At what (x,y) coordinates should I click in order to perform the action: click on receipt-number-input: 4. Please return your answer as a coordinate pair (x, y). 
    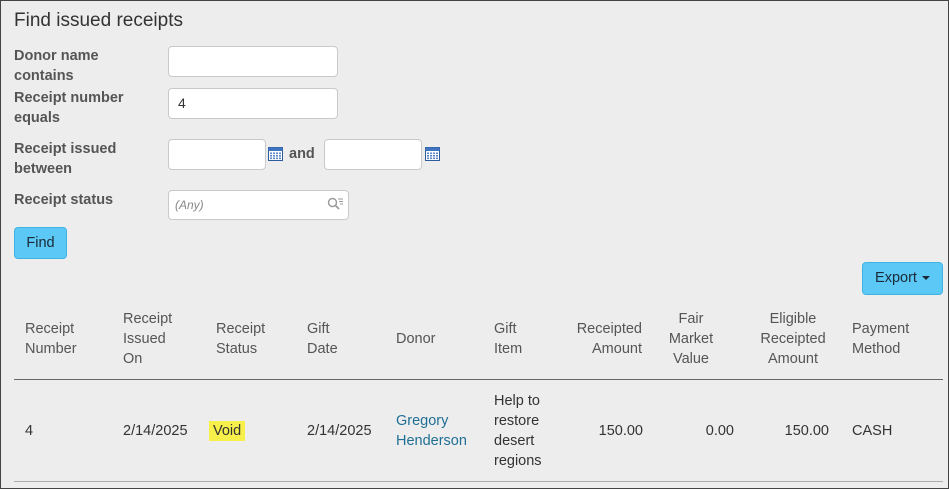
    Looking at the image, I should click on (253, 103).